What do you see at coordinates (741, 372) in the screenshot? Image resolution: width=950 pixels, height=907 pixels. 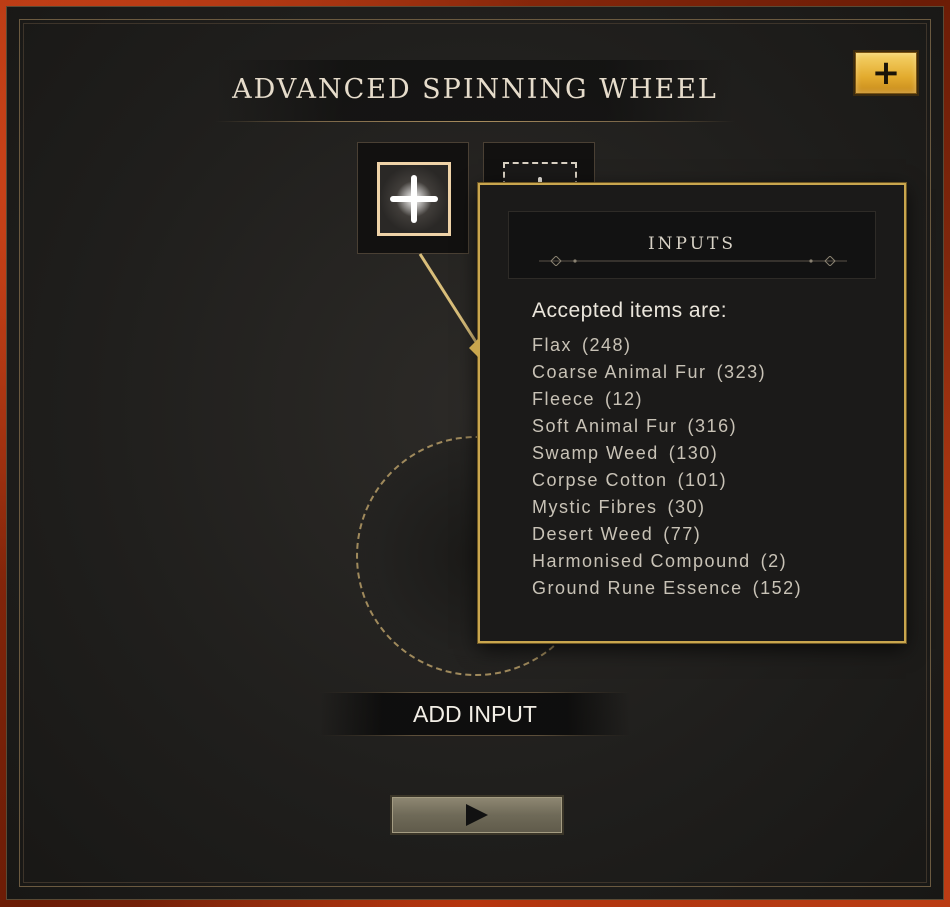 I see `item-count: (323)` at bounding box center [741, 372].